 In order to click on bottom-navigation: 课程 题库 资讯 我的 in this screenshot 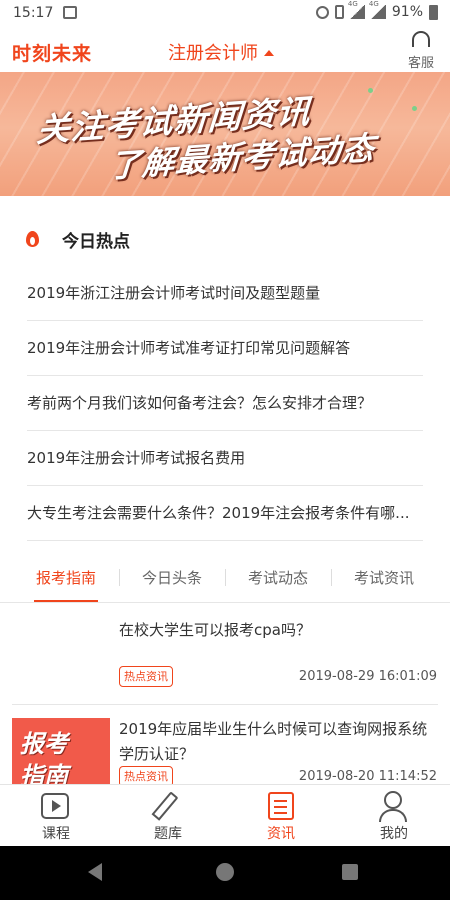, I will do `click(225, 815)`.